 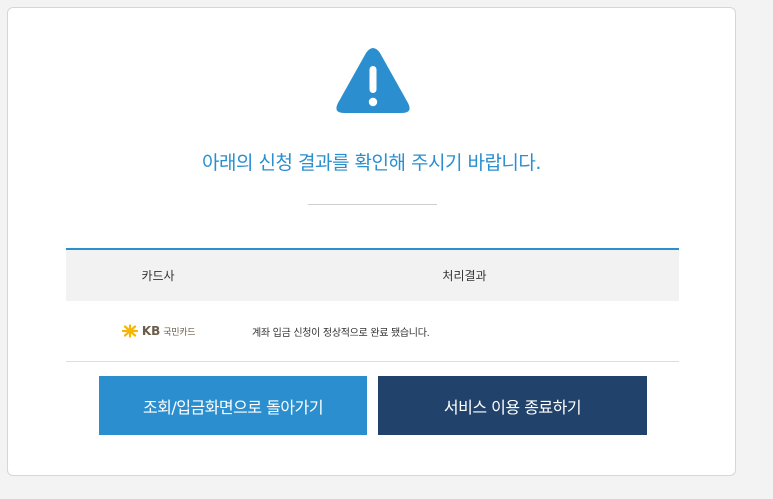 I want to click on divider, so click(x=372, y=204).